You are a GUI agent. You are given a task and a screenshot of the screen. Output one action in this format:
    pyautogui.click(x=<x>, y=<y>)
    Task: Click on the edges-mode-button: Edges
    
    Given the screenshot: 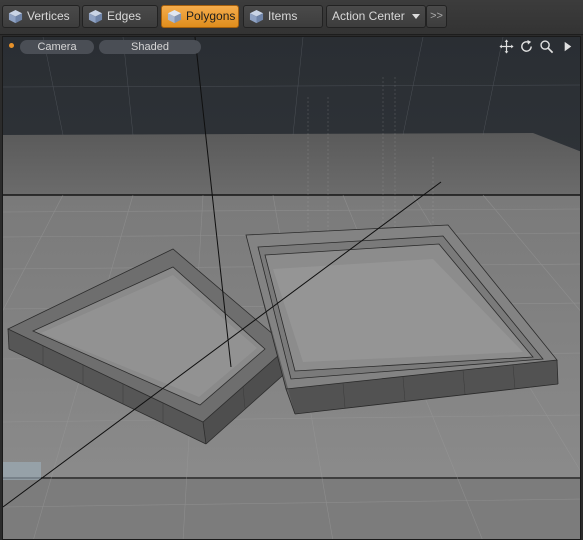 What is the action you would take?
    pyautogui.click(x=120, y=16)
    